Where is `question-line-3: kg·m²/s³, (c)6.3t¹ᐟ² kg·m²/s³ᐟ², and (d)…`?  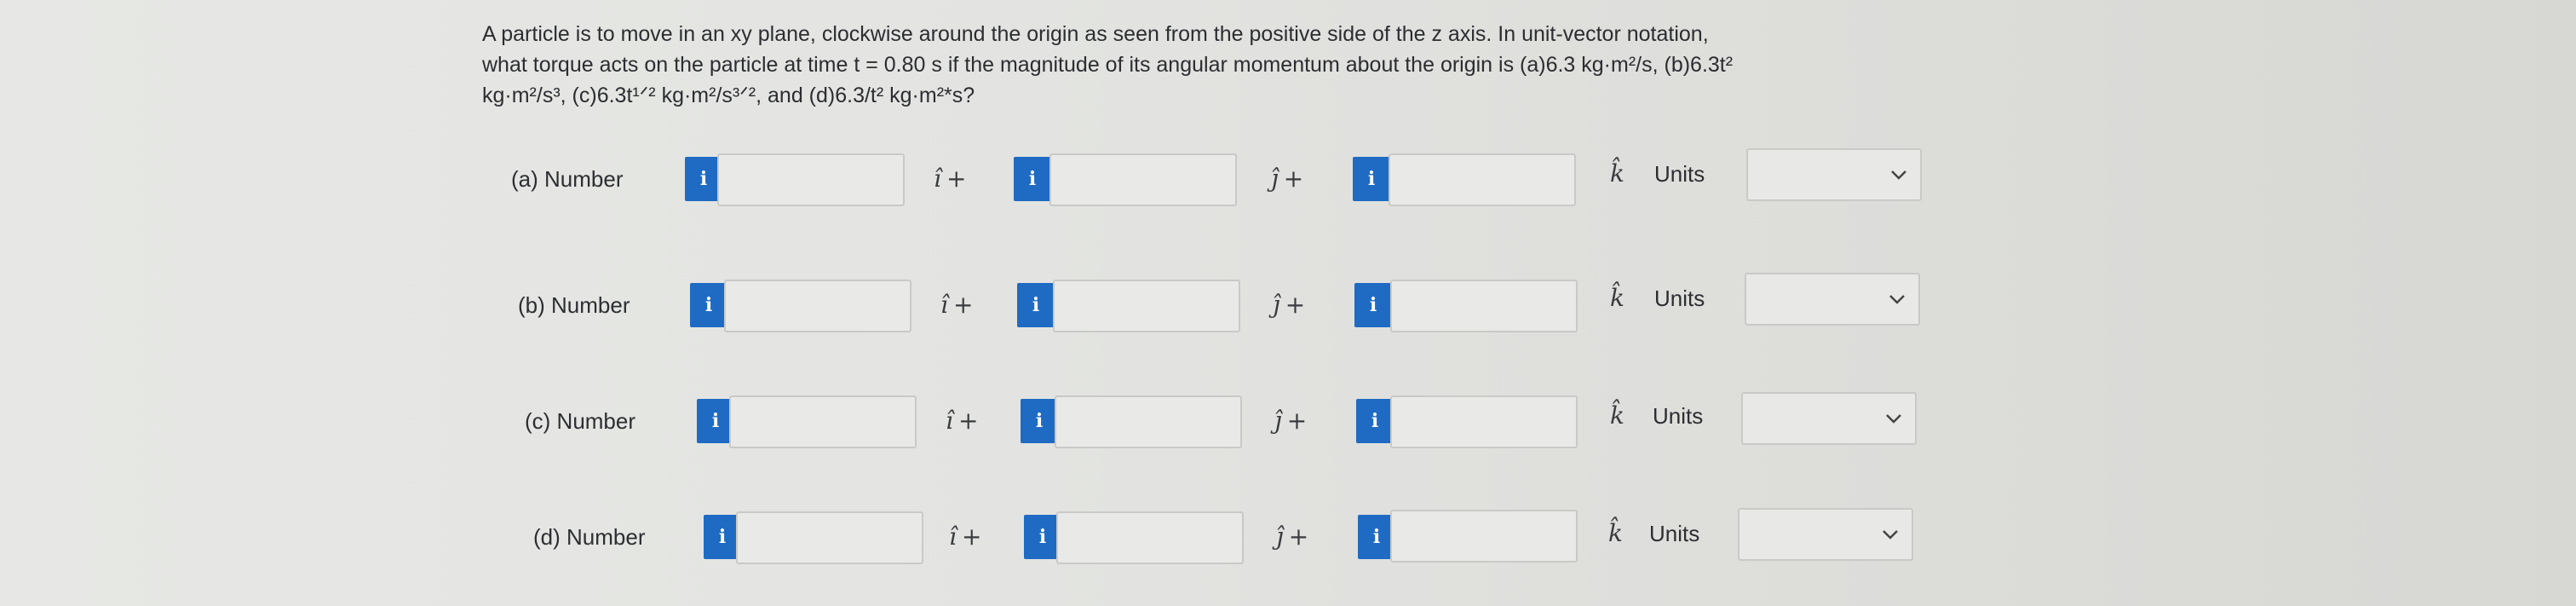 question-line-3: kg·m²/s³, (c)6.3t¹ᐟ² kg·m²/s³ᐟ², and (d)… is located at coordinates (729, 95).